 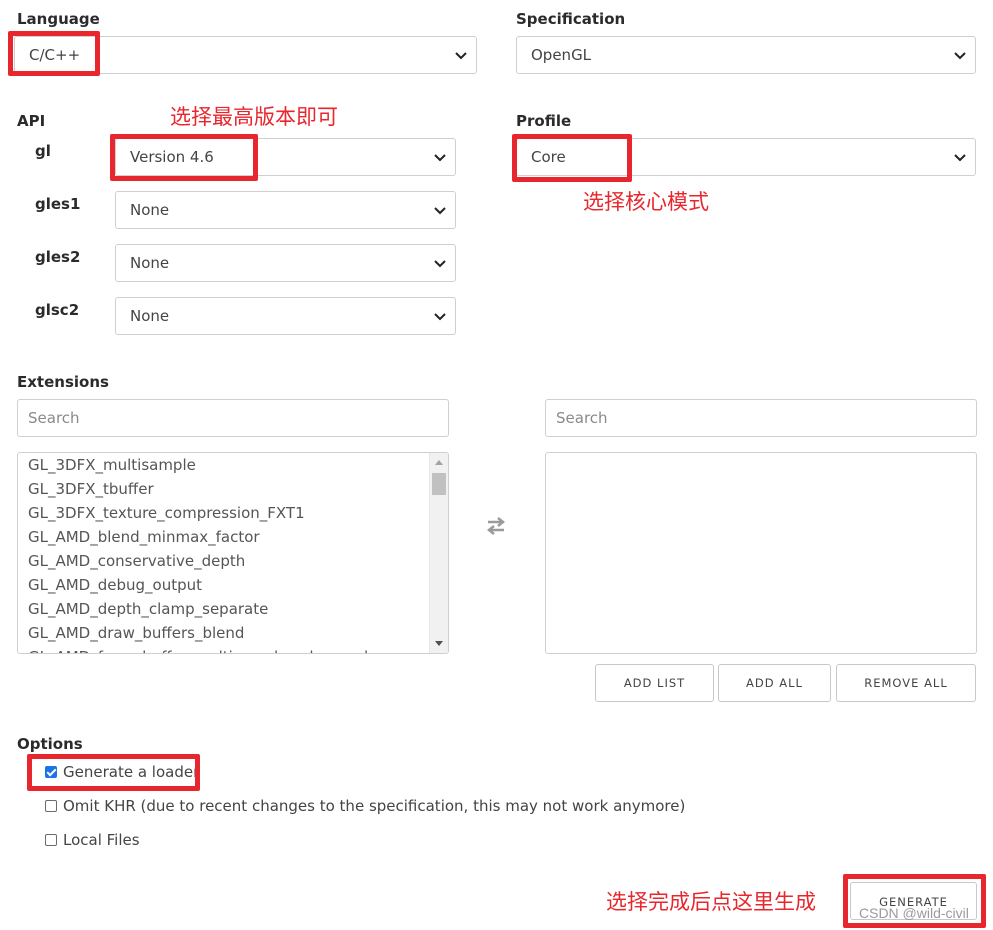 What do you see at coordinates (438, 553) in the screenshot?
I see `list-scrollbar` at bounding box center [438, 553].